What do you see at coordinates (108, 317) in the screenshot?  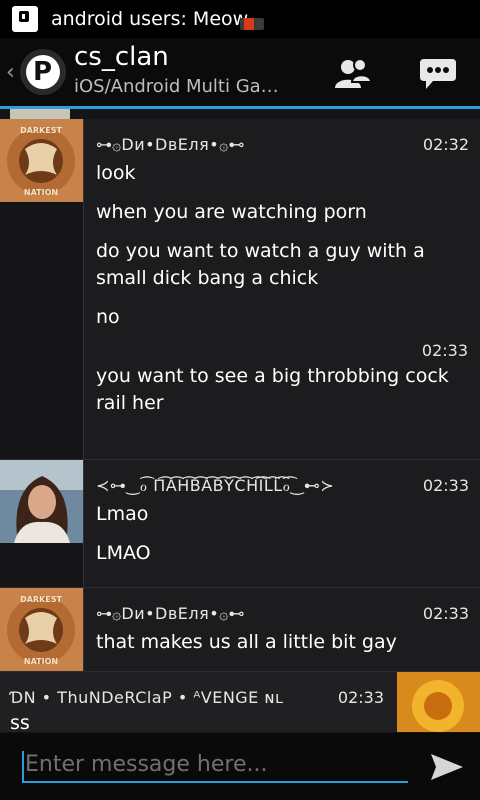 I see `message-text: no` at bounding box center [108, 317].